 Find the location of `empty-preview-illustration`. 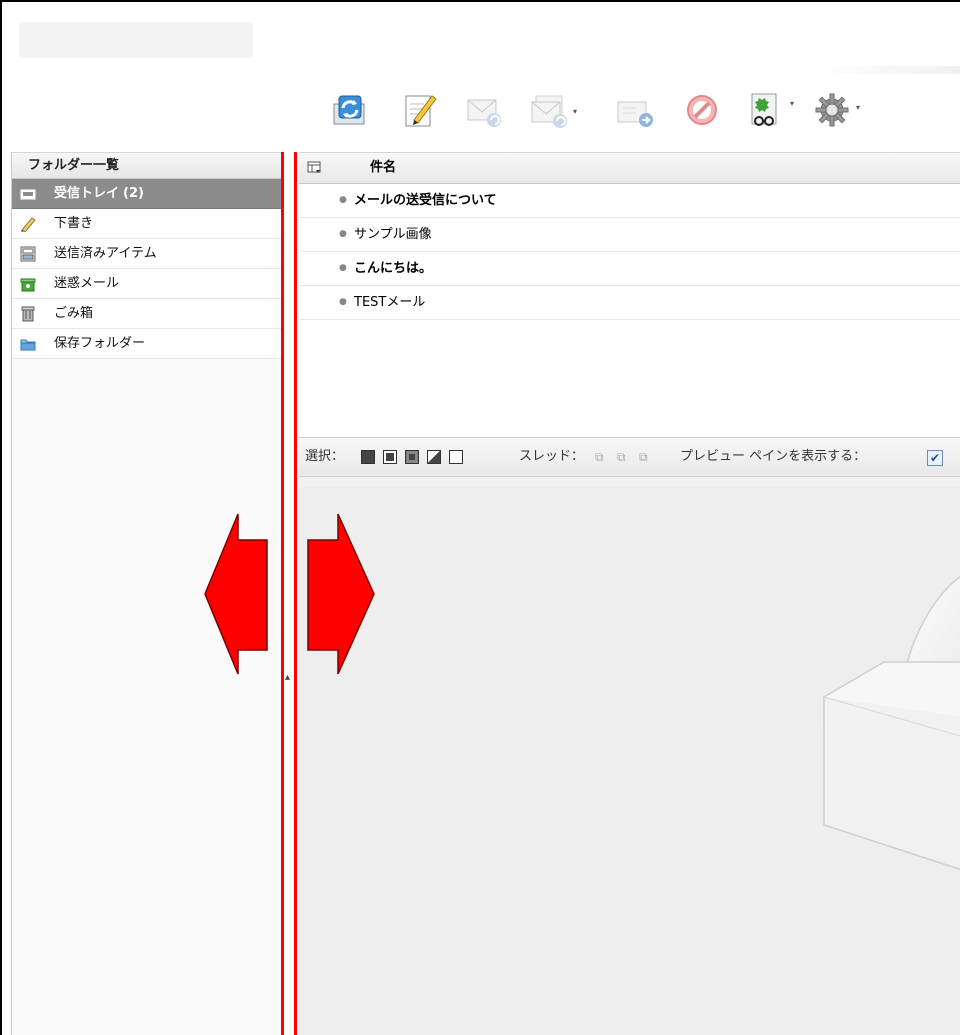

empty-preview-illustration is located at coordinates (891, 723).